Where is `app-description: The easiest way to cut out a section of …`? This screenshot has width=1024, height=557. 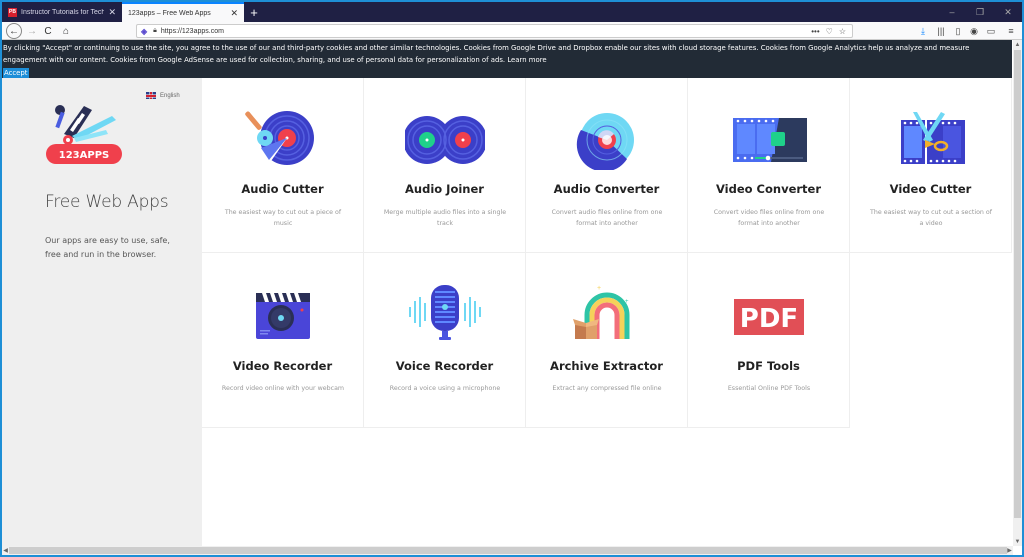 app-description: The easiest way to cut out a section of … is located at coordinates (930, 218).